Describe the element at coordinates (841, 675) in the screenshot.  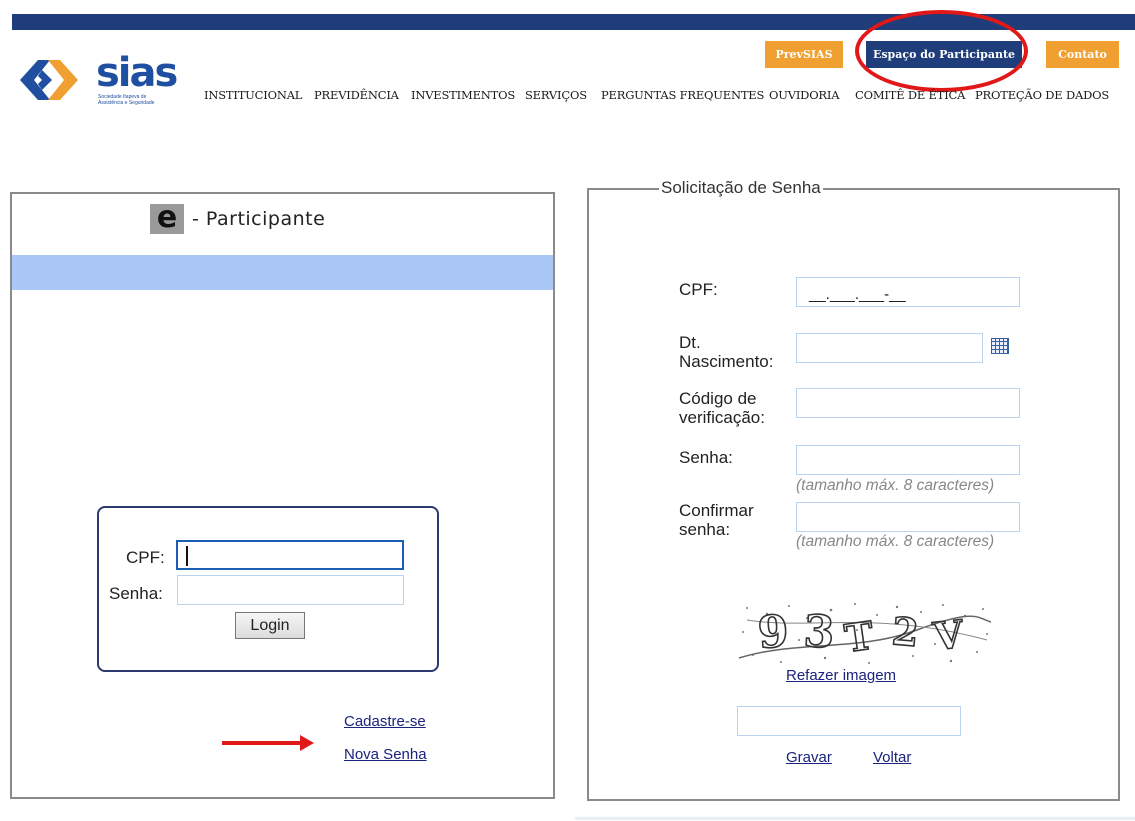
I see `refazer-imagem-link: Refazer imagem` at that location.